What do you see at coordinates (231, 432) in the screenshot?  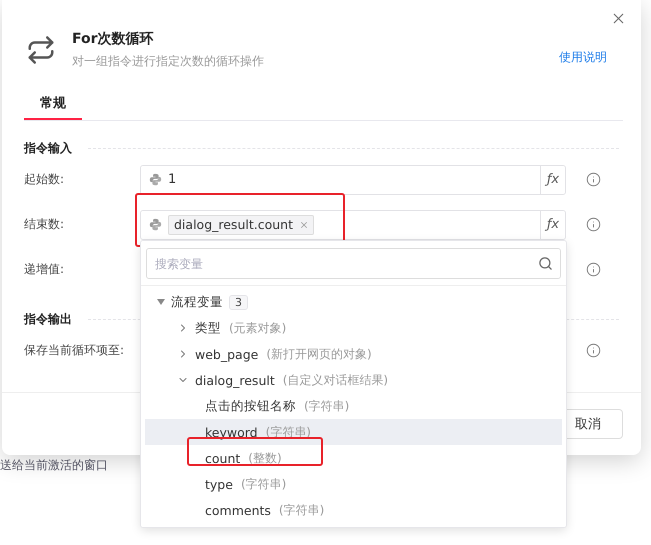 I see `variable-name: keyword` at bounding box center [231, 432].